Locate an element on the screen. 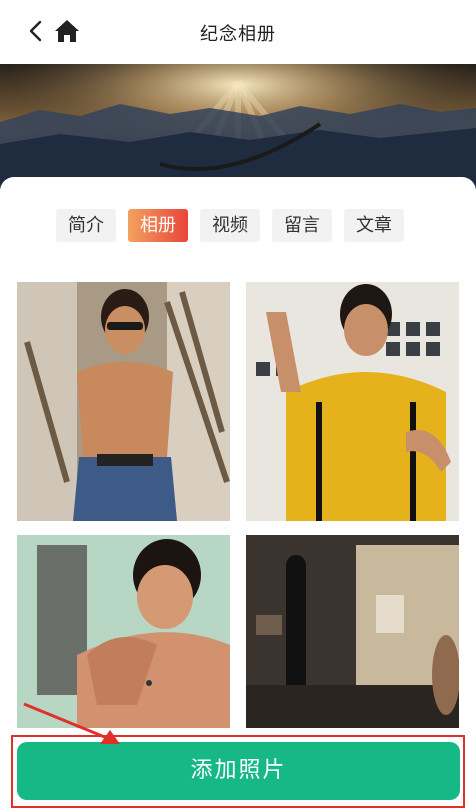 This screenshot has height=812, width=476. tab-articles: 文章 is located at coordinates (374, 225).